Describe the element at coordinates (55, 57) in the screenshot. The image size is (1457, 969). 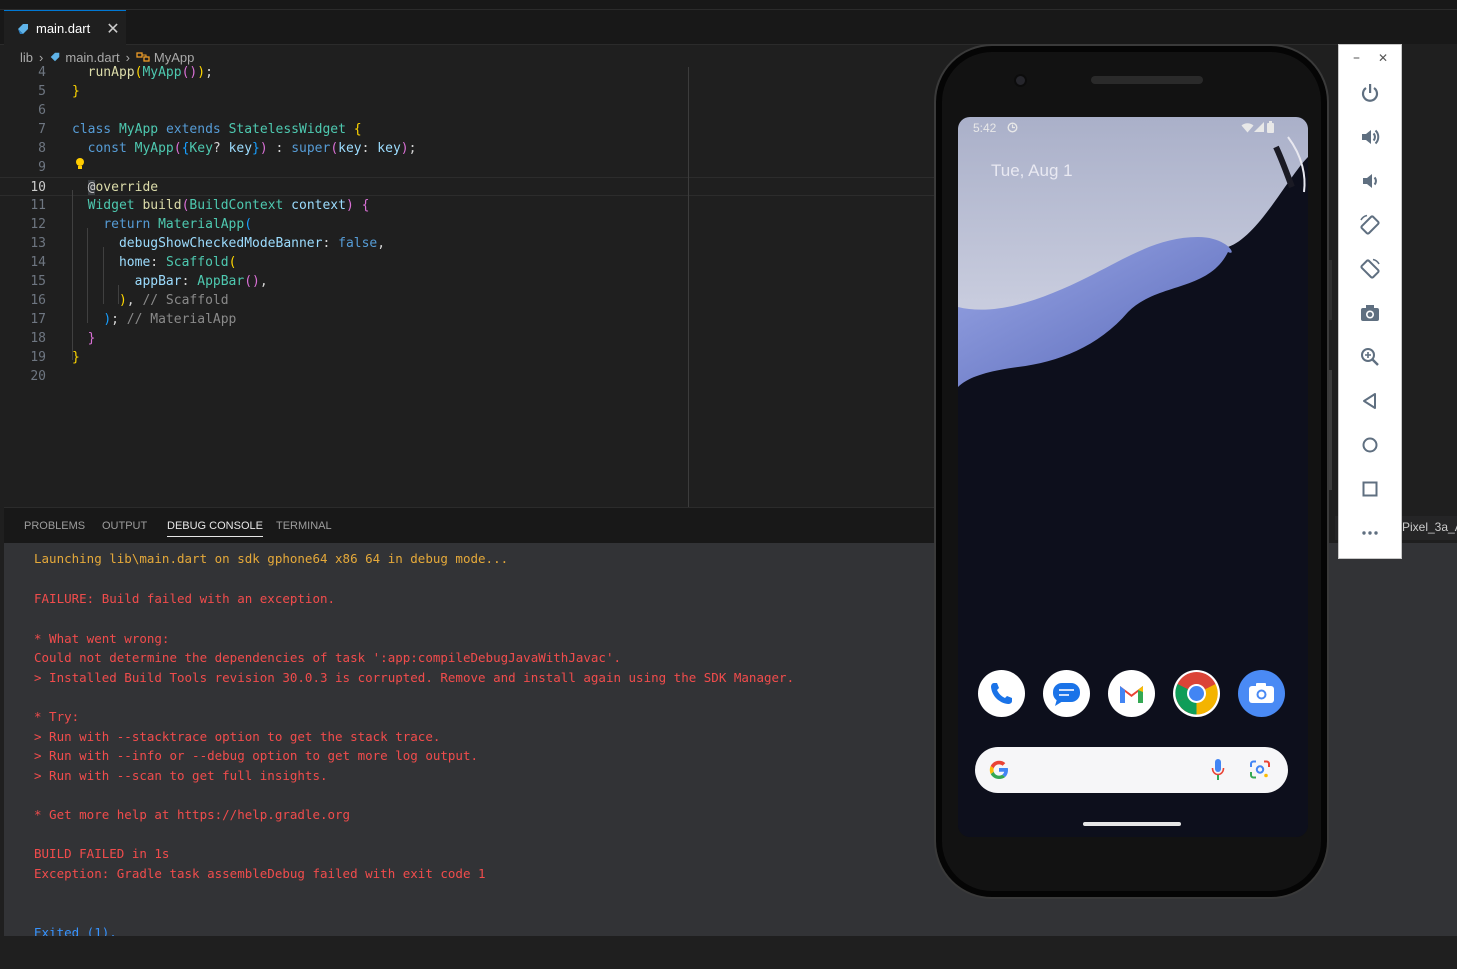
I see `dart-file-icon` at that location.